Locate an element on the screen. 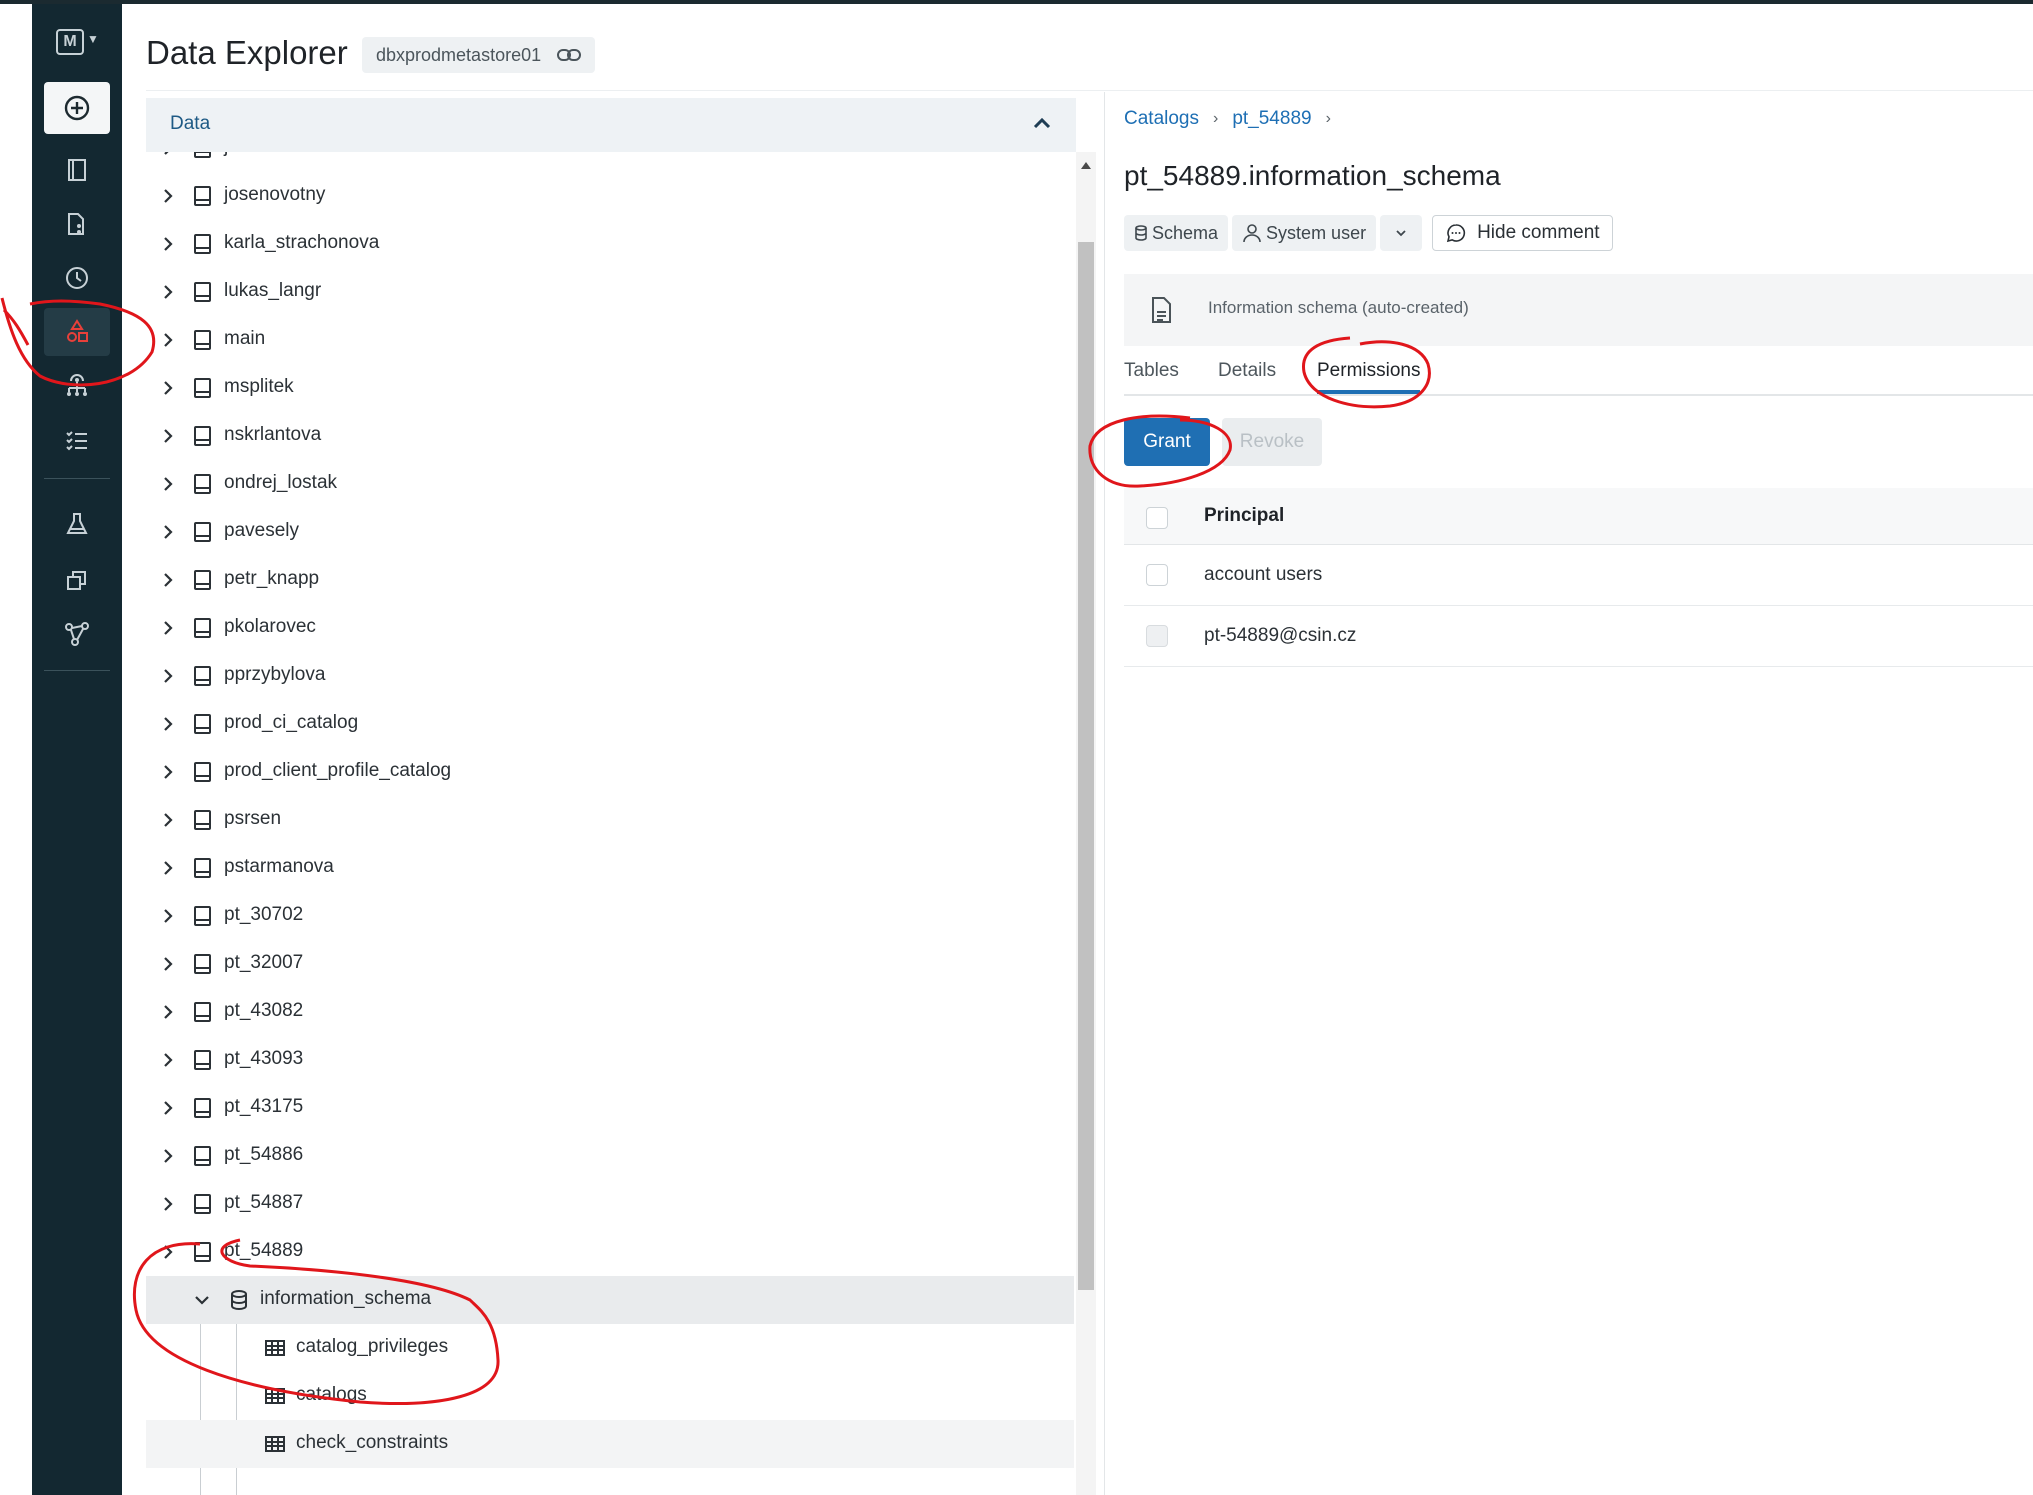 The height and width of the screenshot is (1495, 2033). panel-divider is located at coordinates (1104, 793).